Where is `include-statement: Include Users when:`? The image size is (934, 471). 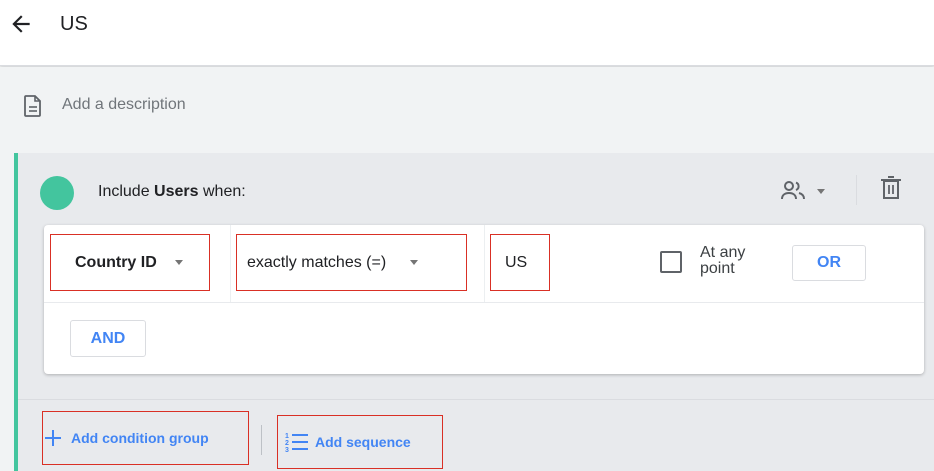 include-statement: Include Users when: is located at coordinates (172, 192).